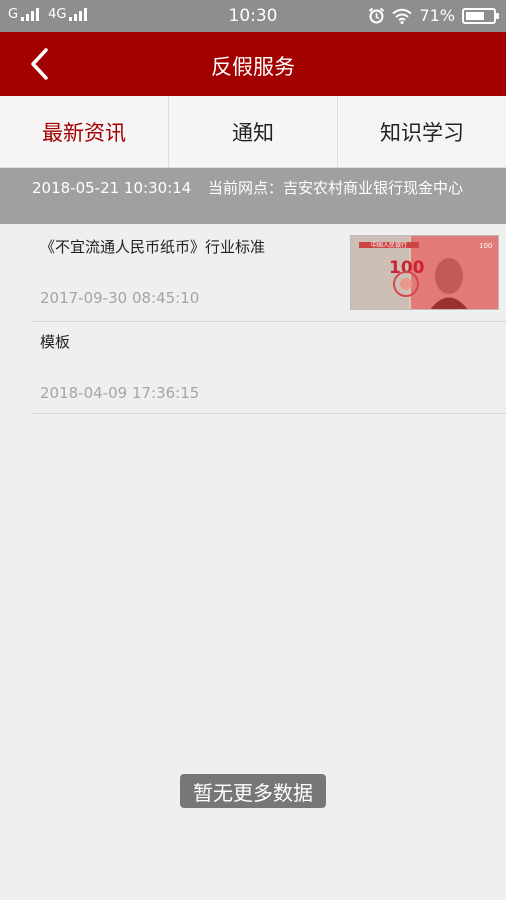  I want to click on wifi-icon, so click(402, 16).